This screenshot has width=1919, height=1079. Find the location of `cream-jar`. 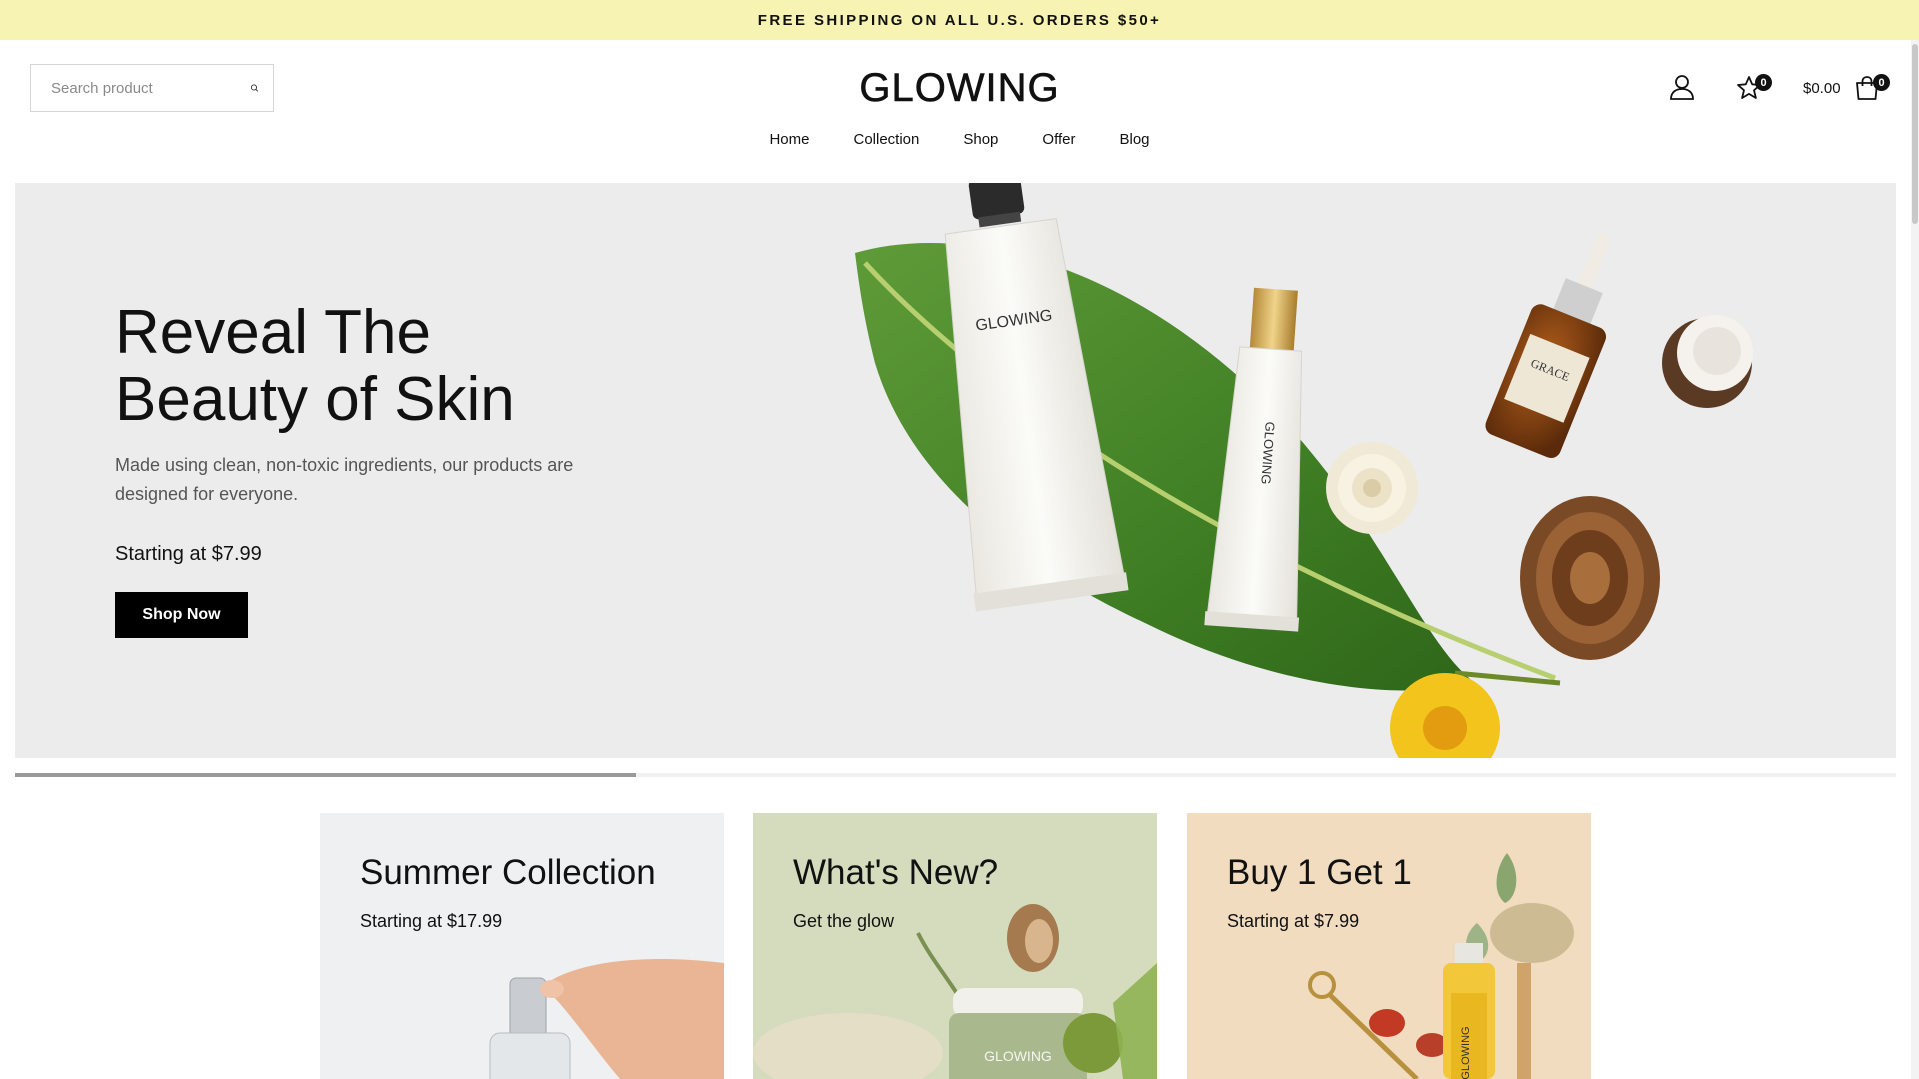

cream-jar is located at coordinates (1707, 361).